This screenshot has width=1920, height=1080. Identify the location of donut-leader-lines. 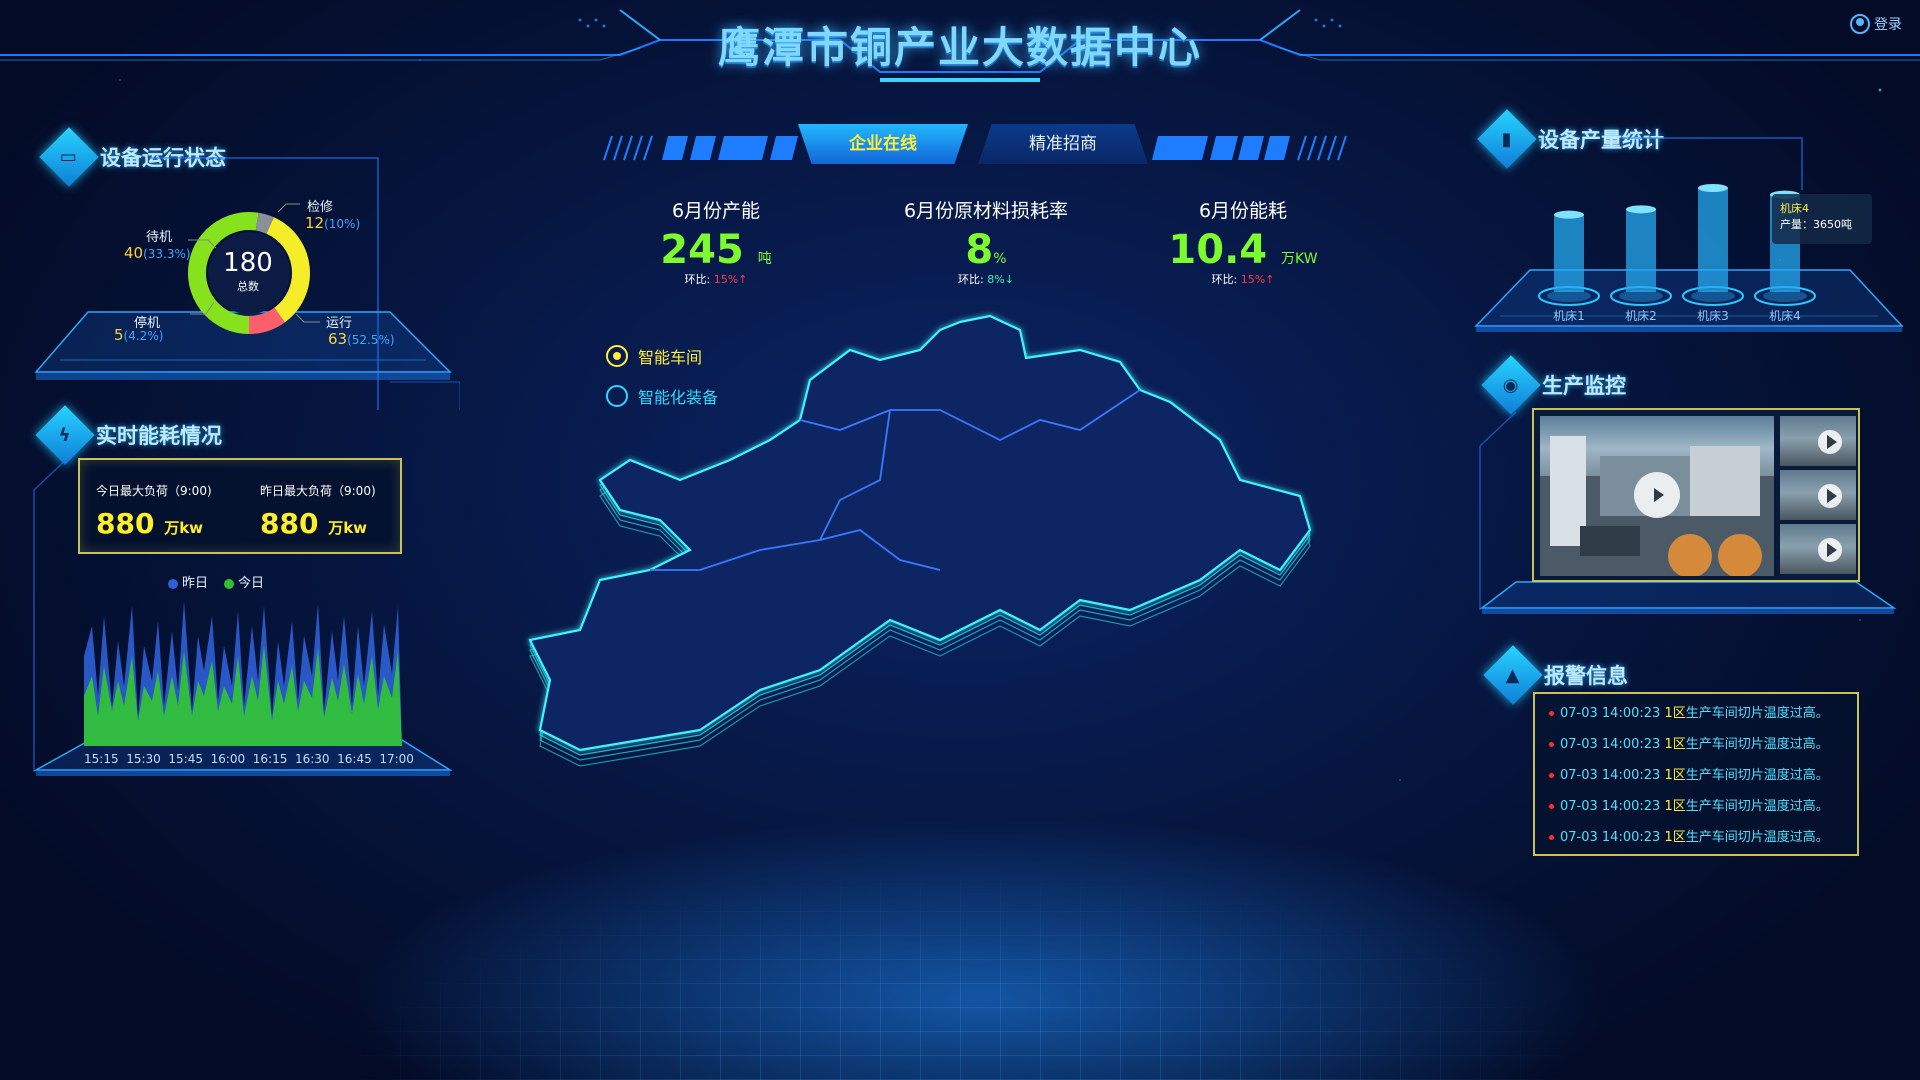
(254, 263).